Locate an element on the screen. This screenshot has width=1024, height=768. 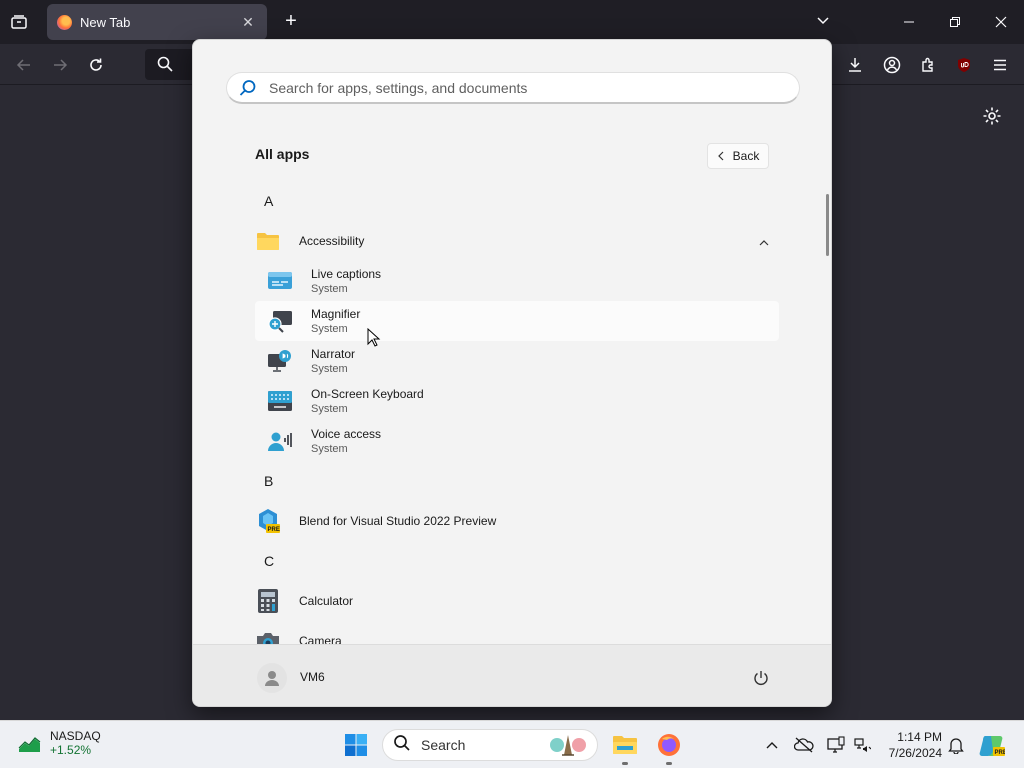
app-name: On-Screen Keyboard is located at coordinates (367, 394).